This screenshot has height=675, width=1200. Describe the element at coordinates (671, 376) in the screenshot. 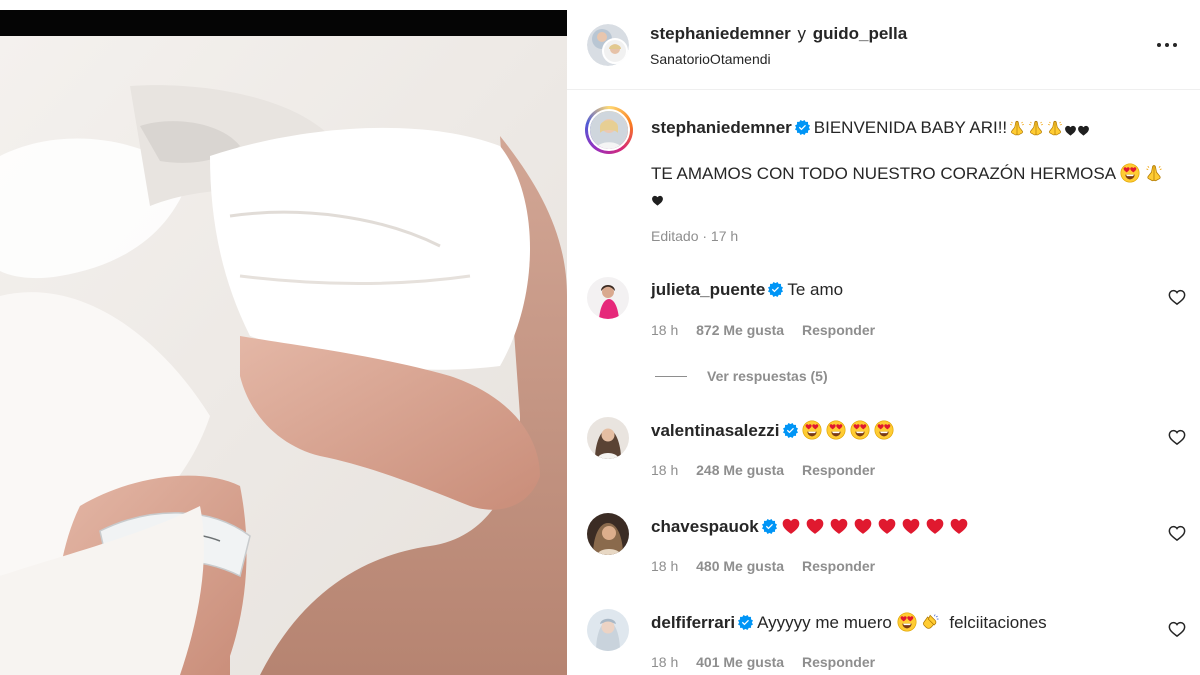

I see `replies-line-divider` at that location.